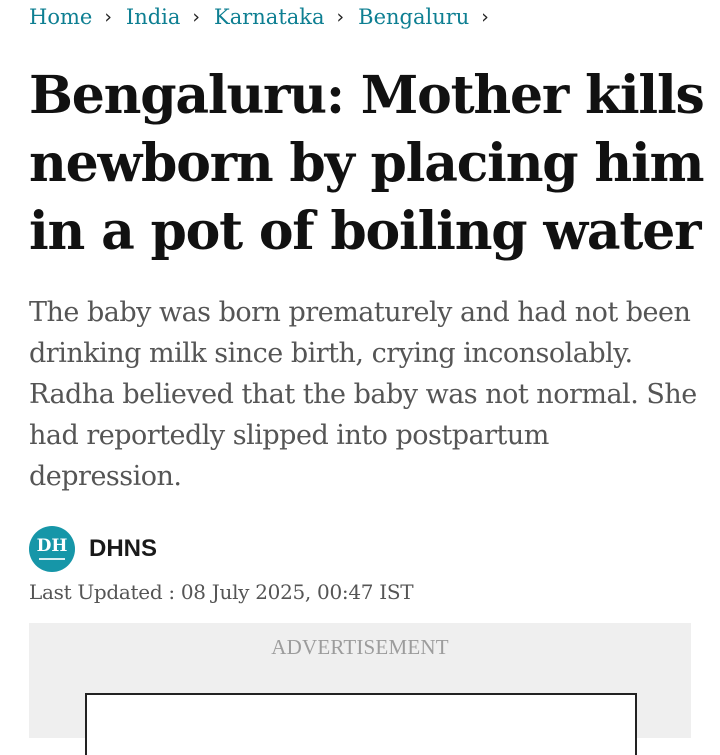 The image size is (720, 755). I want to click on logo-tagline-mark, so click(52, 559).